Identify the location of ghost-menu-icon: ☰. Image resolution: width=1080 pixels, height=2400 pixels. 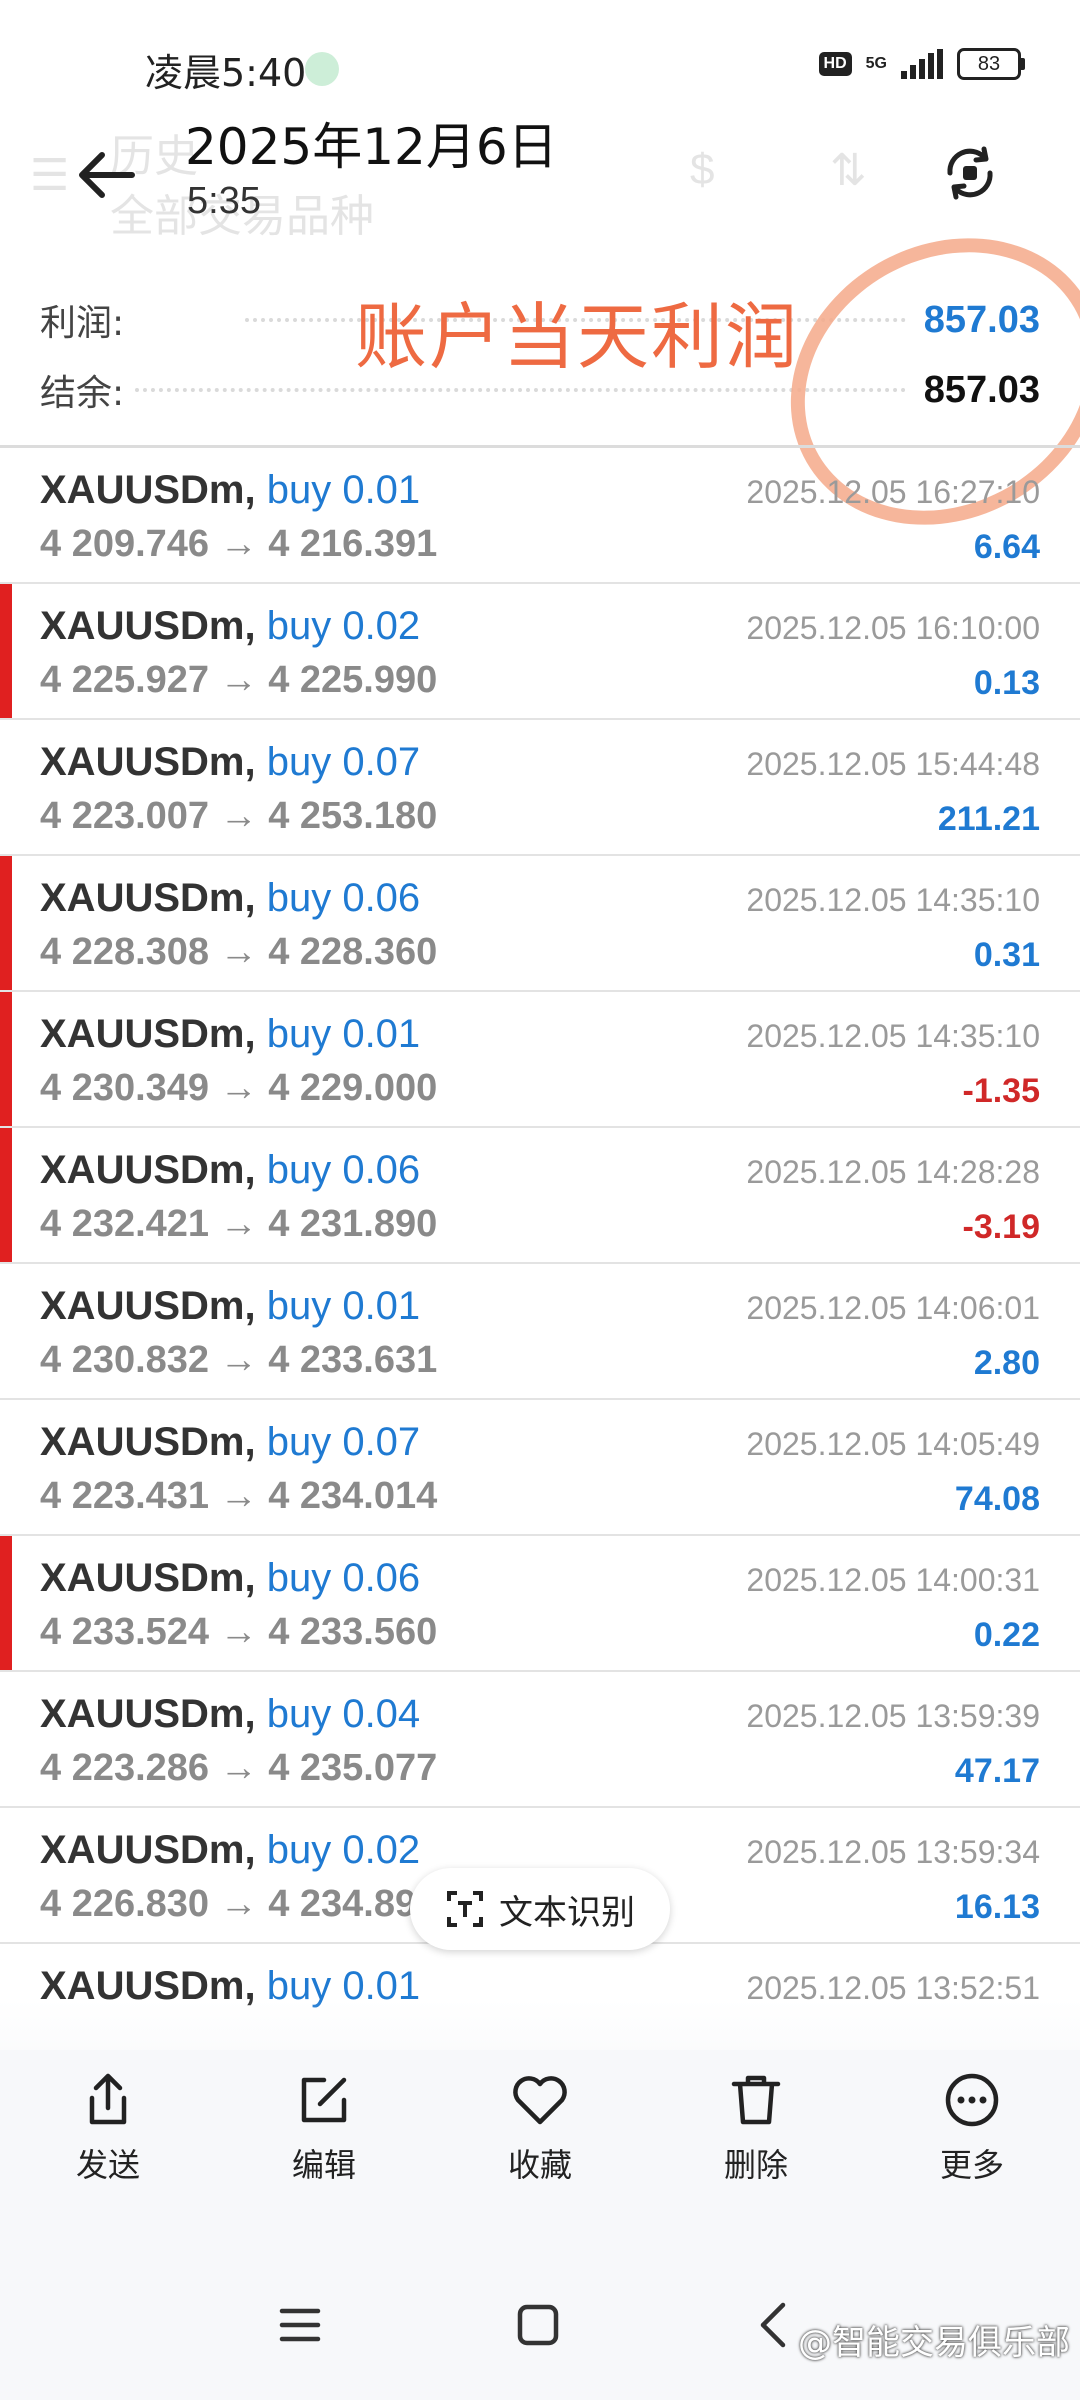
(50, 175).